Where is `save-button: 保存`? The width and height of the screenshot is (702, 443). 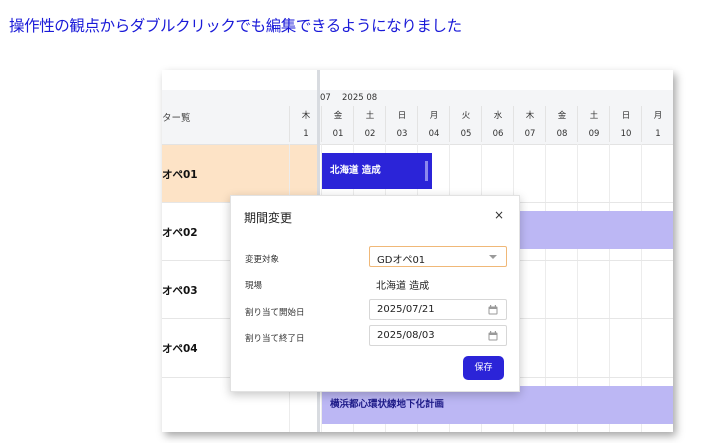
save-button: 保存 is located at coordinates (483, 368).